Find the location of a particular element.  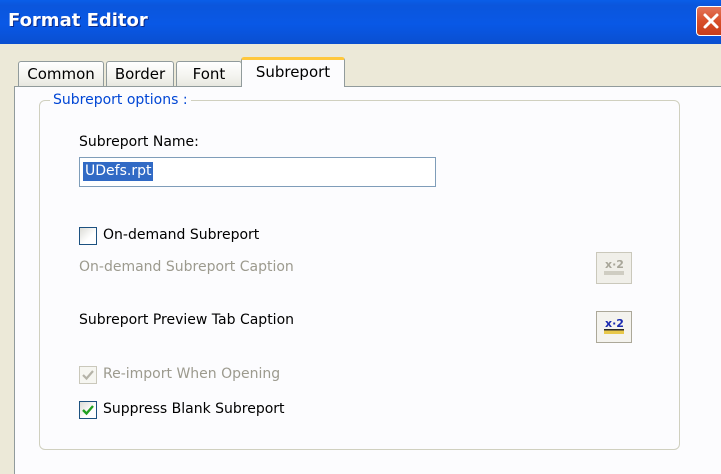

on-demand-caption-label: On-demand Subreport Caption is located at coordinates (186, 267).